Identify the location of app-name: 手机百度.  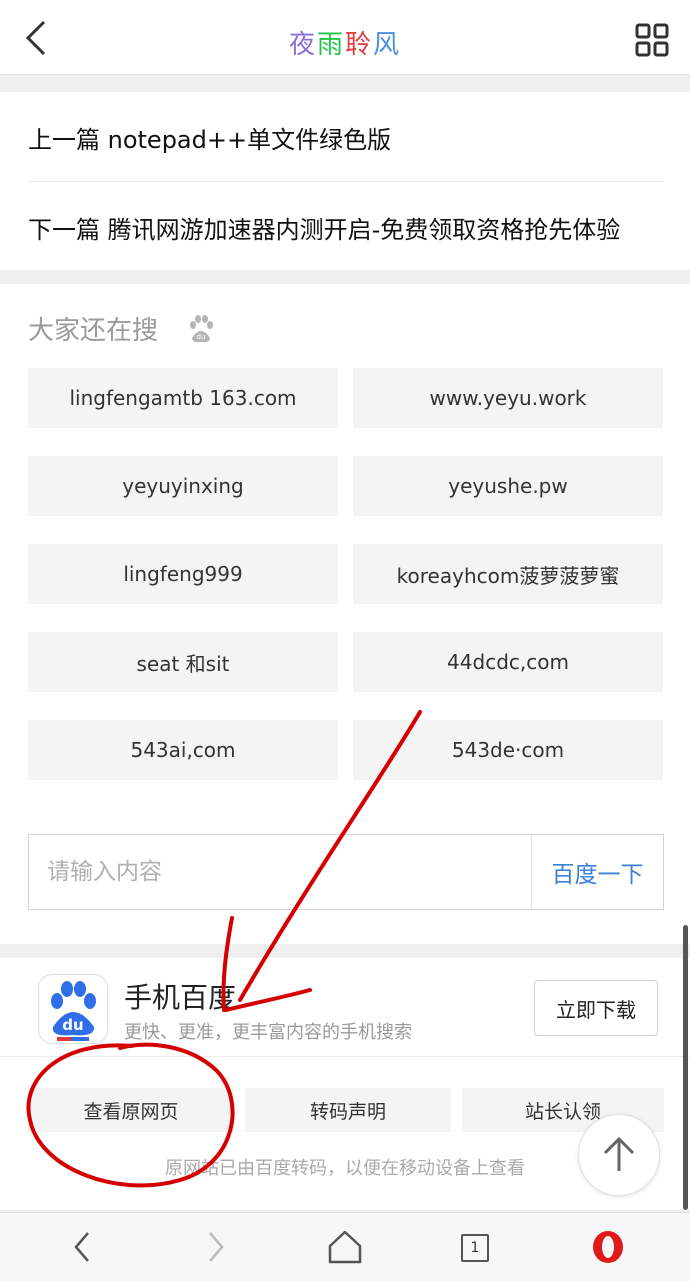
(180, 997).